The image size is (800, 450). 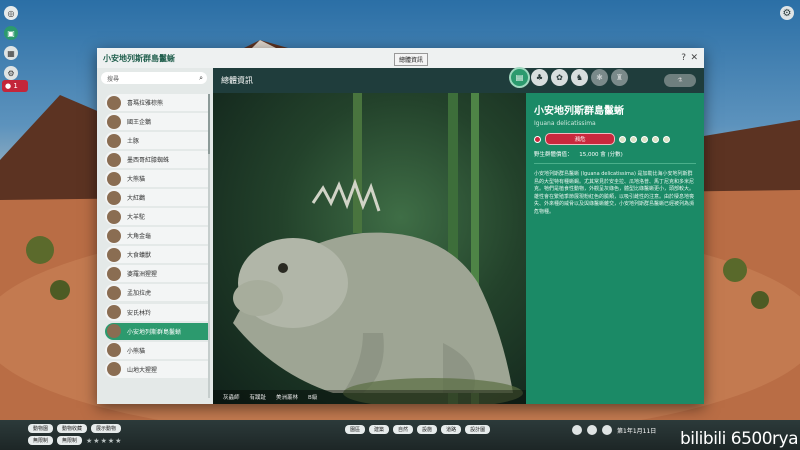 I want to click on latin-name: Iguana delicatissima, so click(x=565, y=123).